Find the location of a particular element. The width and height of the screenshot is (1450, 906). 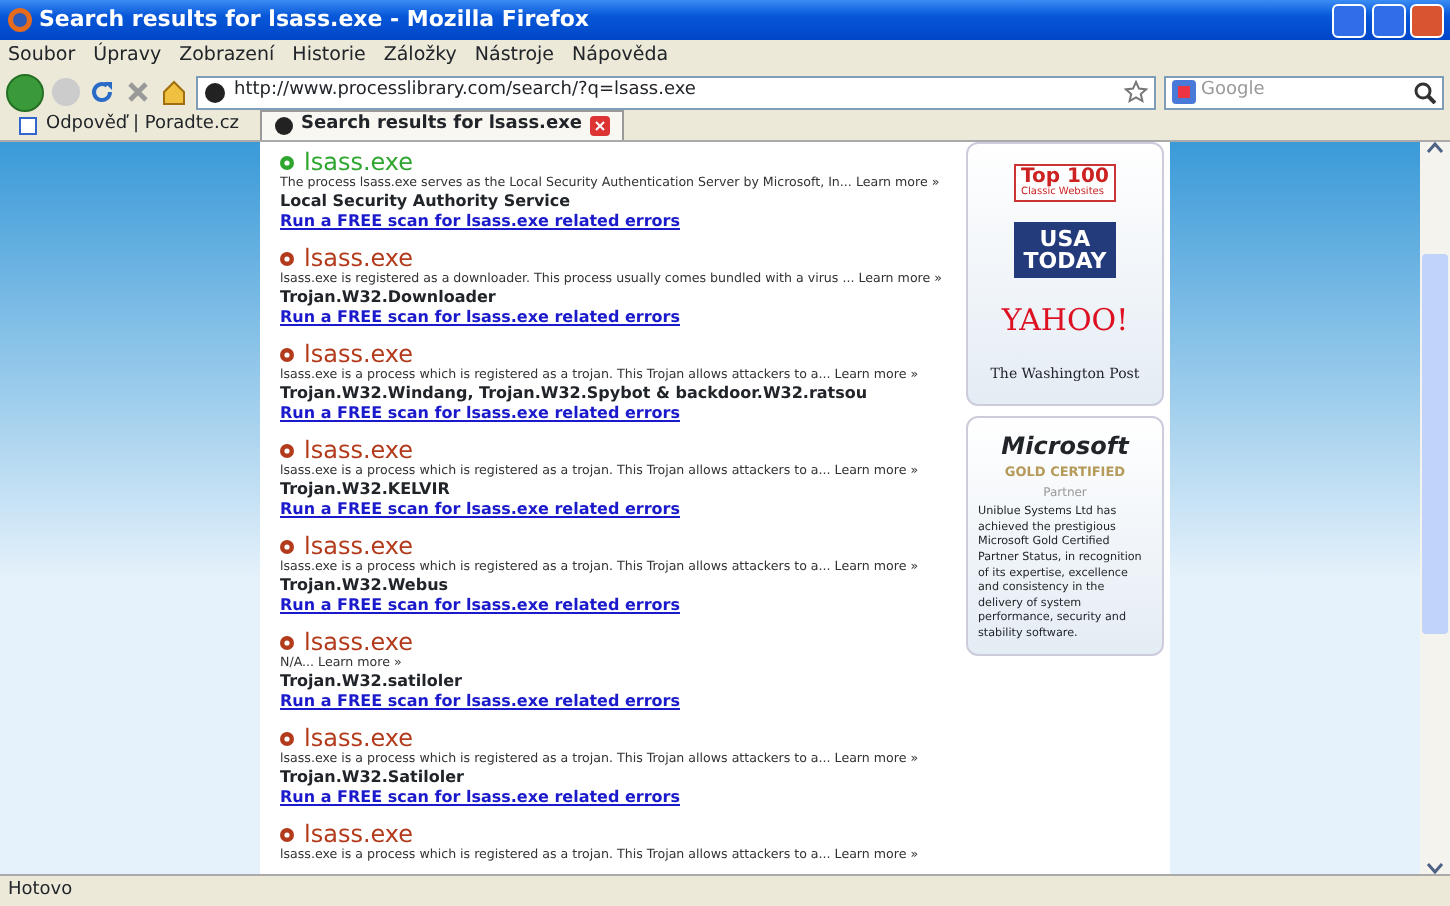

address-field: http://www.processlibrary.com/search/?q=lsass.exe is located at coordinates (676, 92).